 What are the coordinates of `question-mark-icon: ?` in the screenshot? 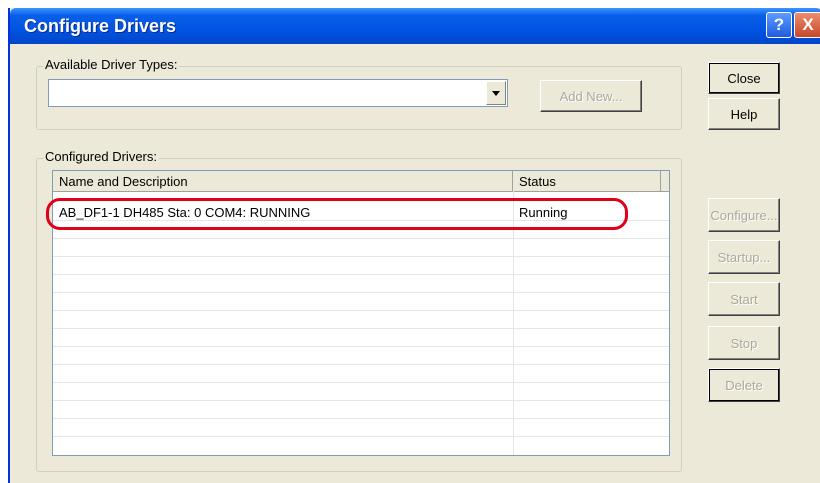 It's located at (779, 24).